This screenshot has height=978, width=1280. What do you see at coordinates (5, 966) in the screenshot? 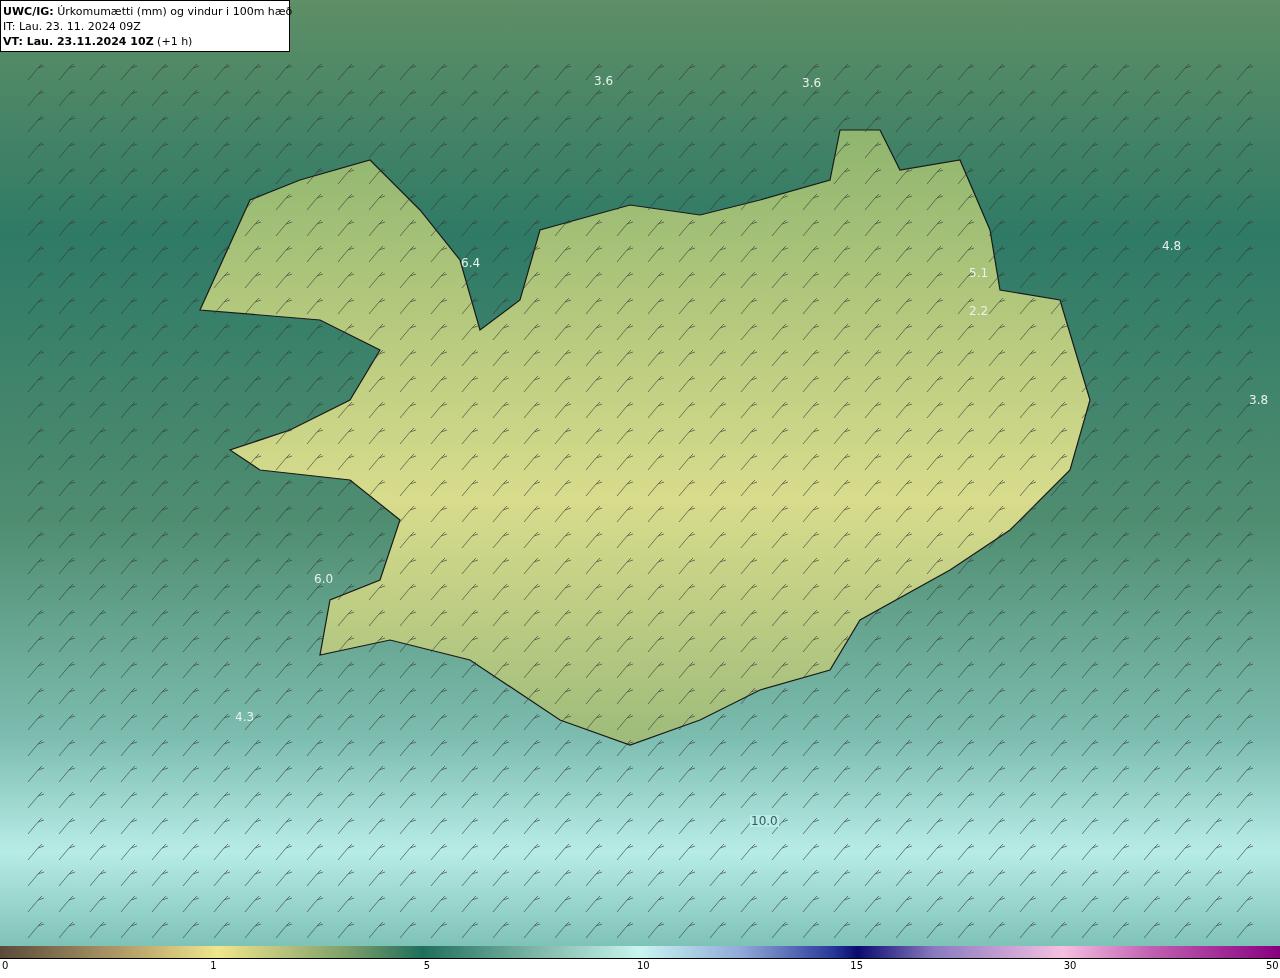
I see `colorbar-tick-label: 0` at bounding box center [5, 966].